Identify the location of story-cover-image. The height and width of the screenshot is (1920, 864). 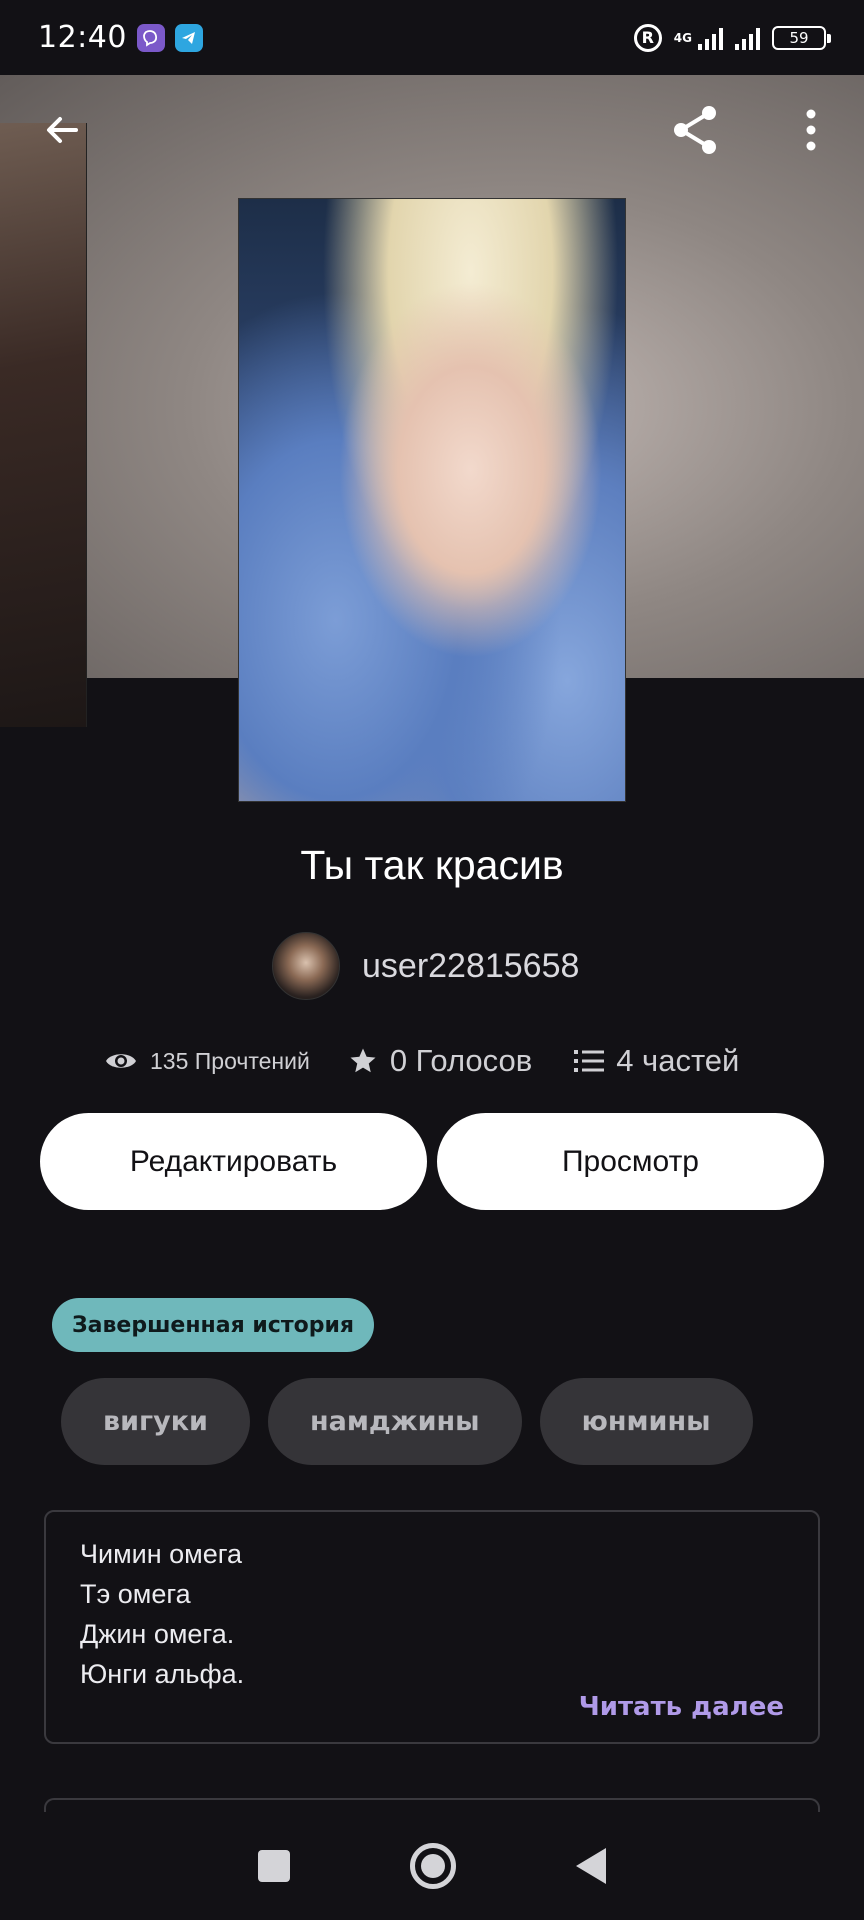
(432, 500).